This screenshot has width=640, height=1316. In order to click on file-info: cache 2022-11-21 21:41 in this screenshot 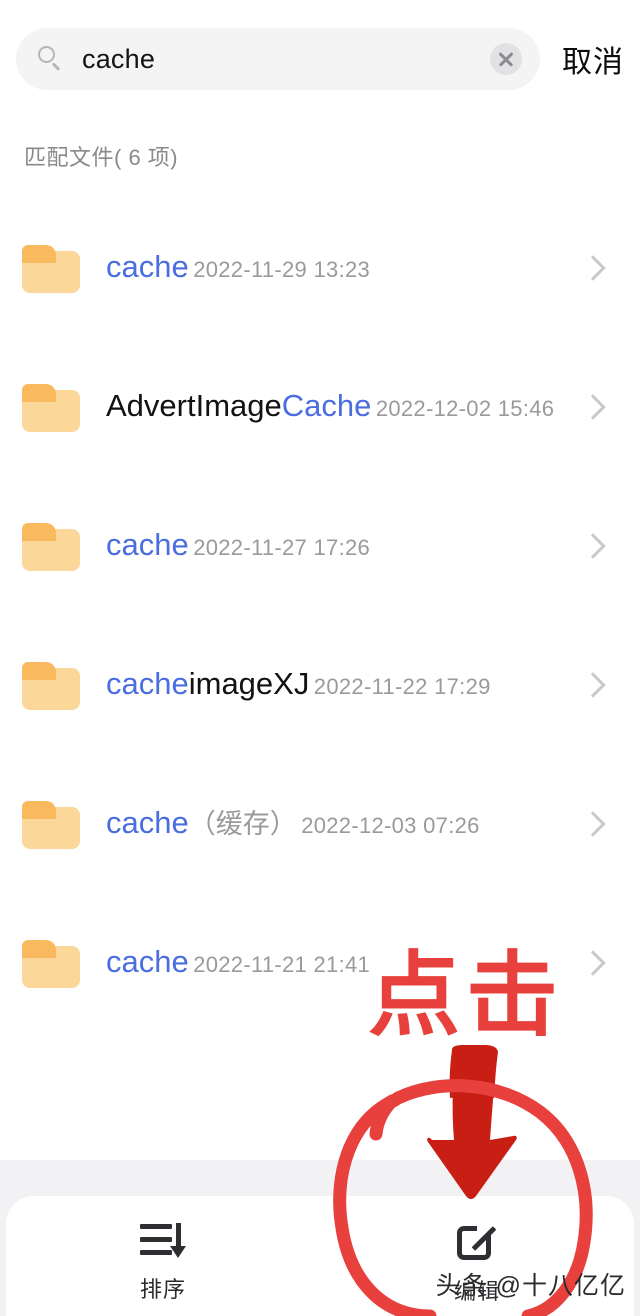, I will do `click(342, 962)`.